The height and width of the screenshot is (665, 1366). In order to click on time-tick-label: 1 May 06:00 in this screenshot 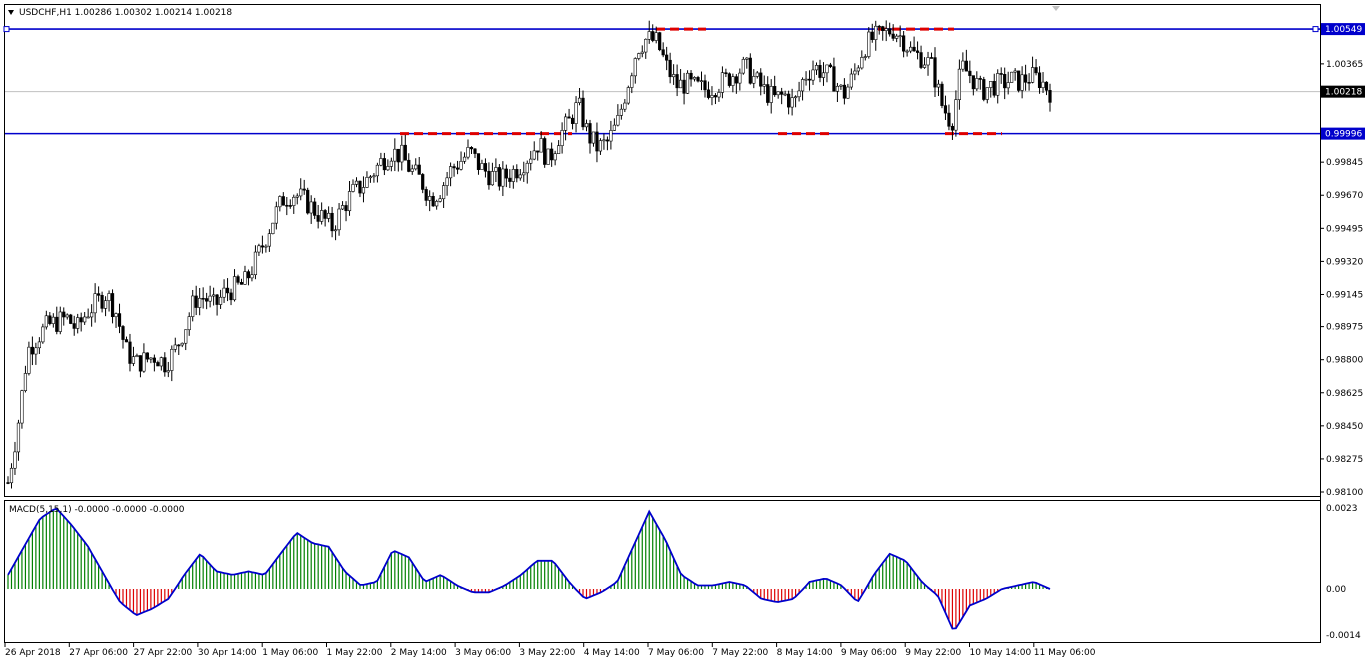, I will do `click(290, 653)`.